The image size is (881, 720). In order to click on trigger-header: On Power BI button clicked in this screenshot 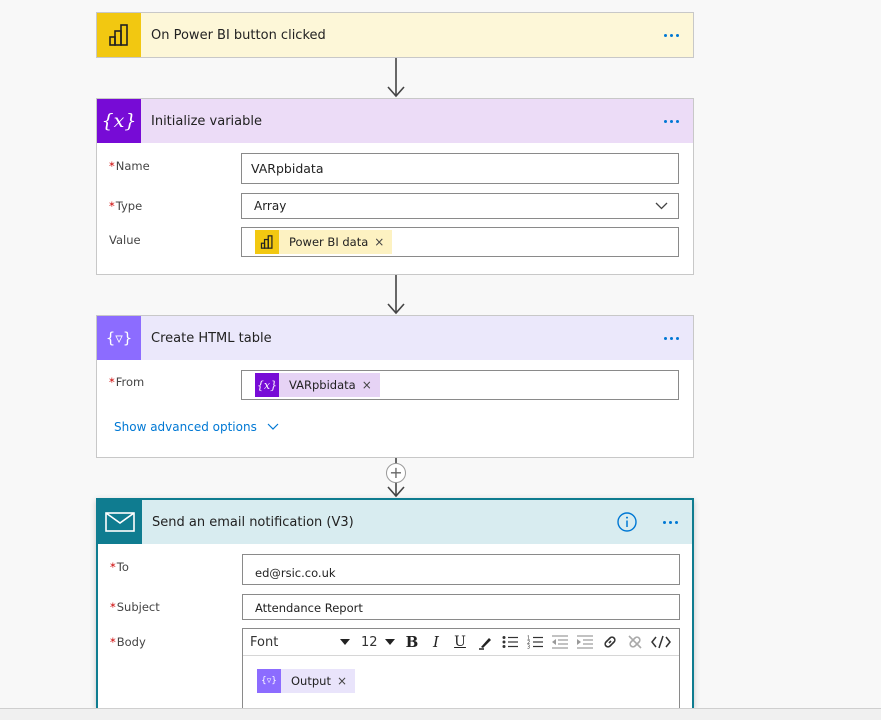, I will do `click(395, 35)`.